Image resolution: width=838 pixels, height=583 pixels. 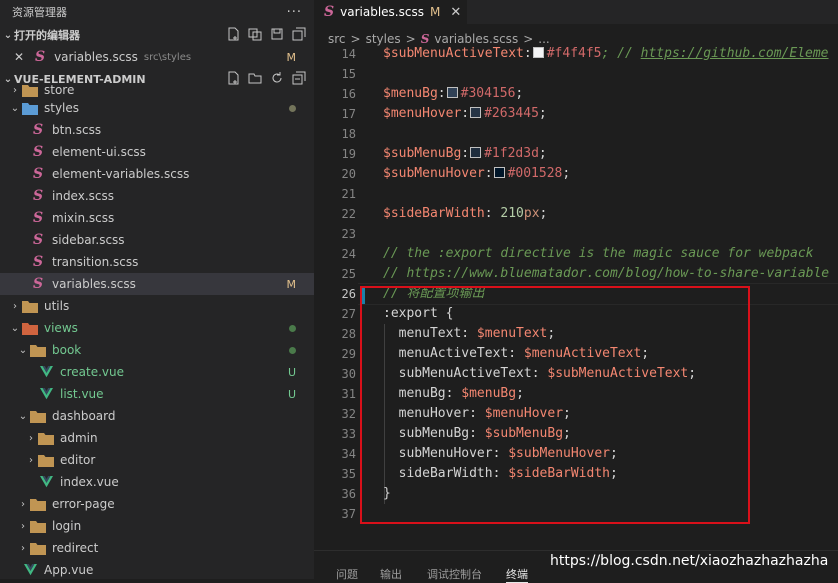 I want to click on tree-item-transition-scss: Stransition.scss, so click(x=157, y=262).